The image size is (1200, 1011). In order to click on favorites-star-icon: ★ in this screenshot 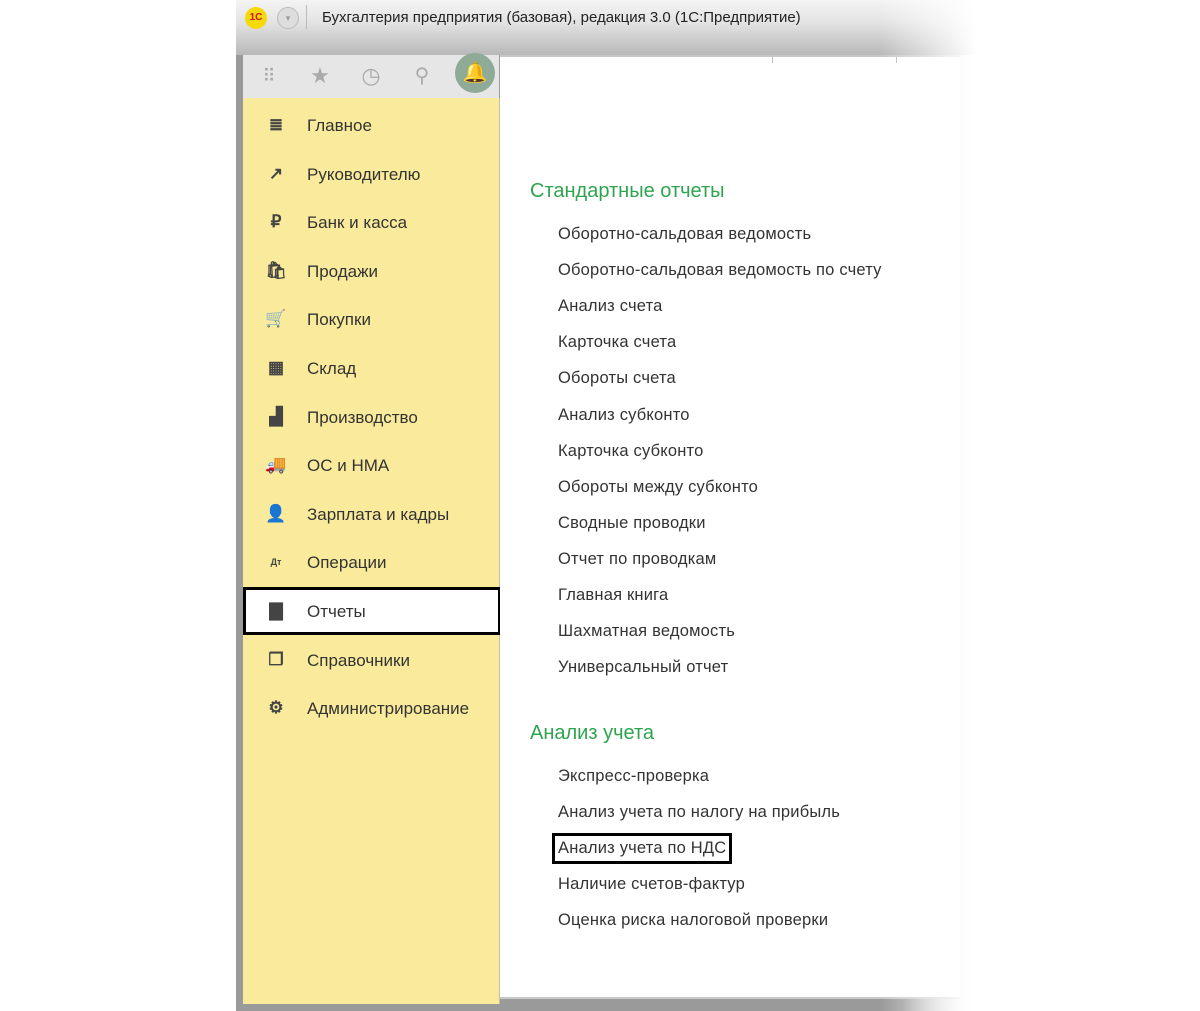, I will do `click(320, 76)`.